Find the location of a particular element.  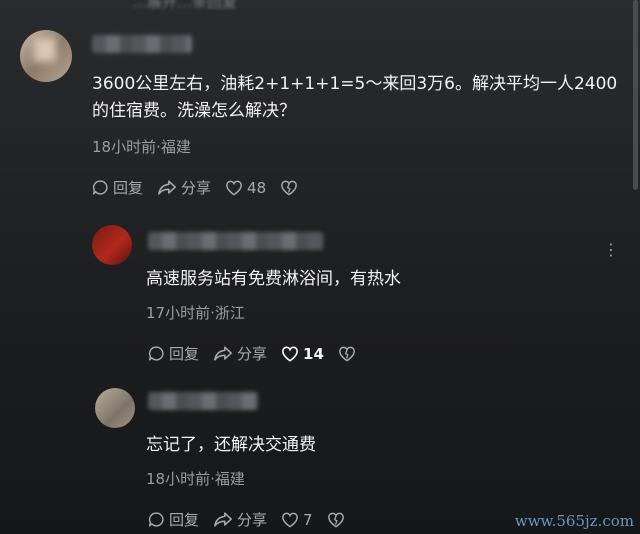

comment-actions: 回复 分享 48 is located at coordinates (204, 187).